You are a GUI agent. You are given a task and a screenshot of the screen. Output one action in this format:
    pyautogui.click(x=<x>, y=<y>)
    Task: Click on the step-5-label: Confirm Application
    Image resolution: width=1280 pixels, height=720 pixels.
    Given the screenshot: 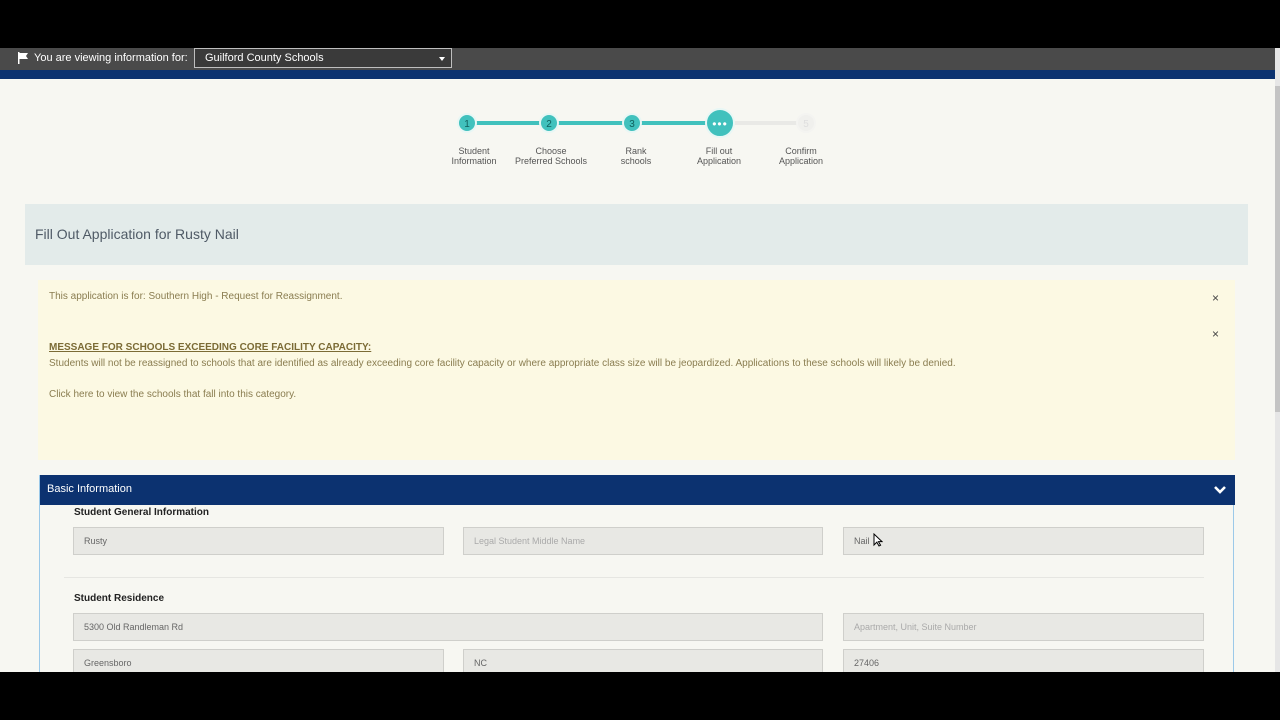 What is the action you would take?
    pyautogui.click(x=801, y=156)
    